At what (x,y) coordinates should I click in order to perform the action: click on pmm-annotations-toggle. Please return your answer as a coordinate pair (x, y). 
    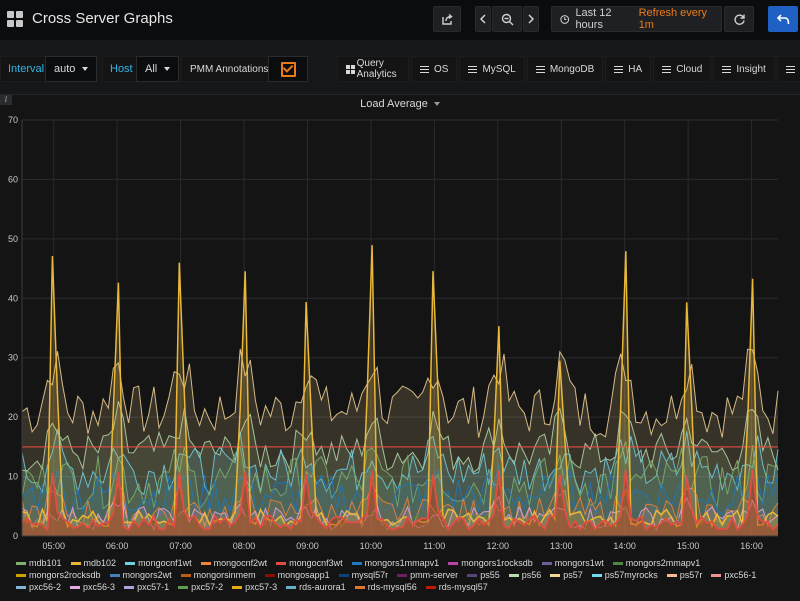
    Looking at the image, I should click on (288, 69).